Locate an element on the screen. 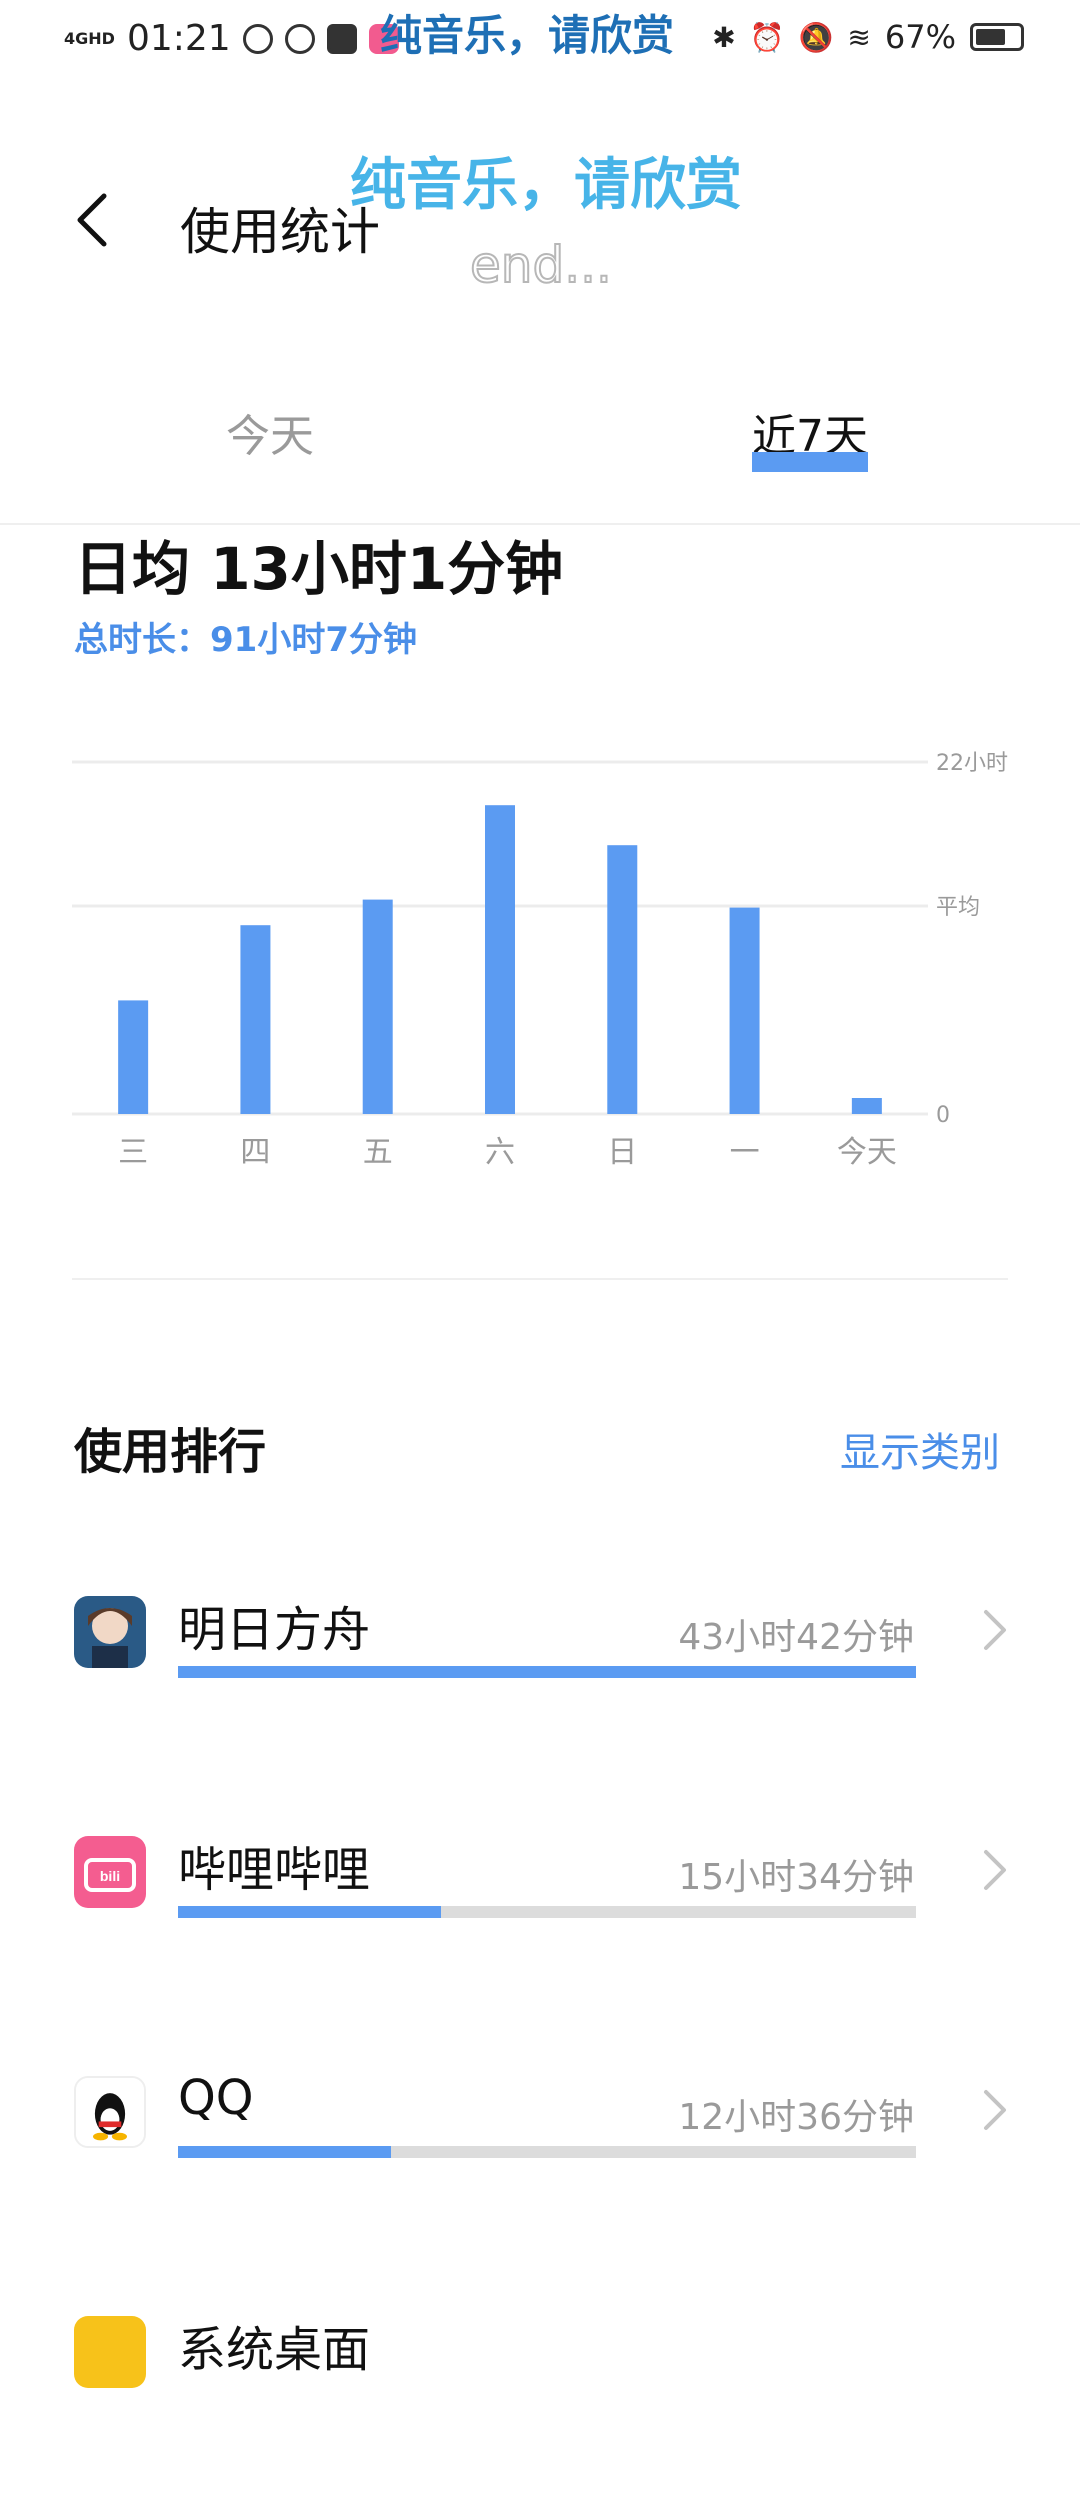 This screenshot has width=1080, height=2516. chart-y-label: 22小时 is located at coordinates (972, 763).